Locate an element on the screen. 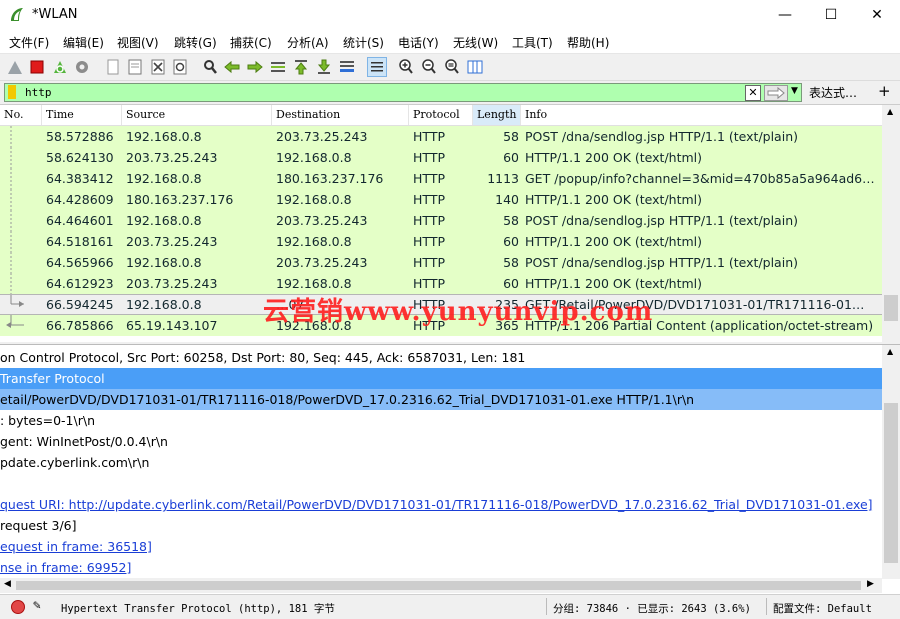  hscroll-thumb is located at coordinates (438, 585).